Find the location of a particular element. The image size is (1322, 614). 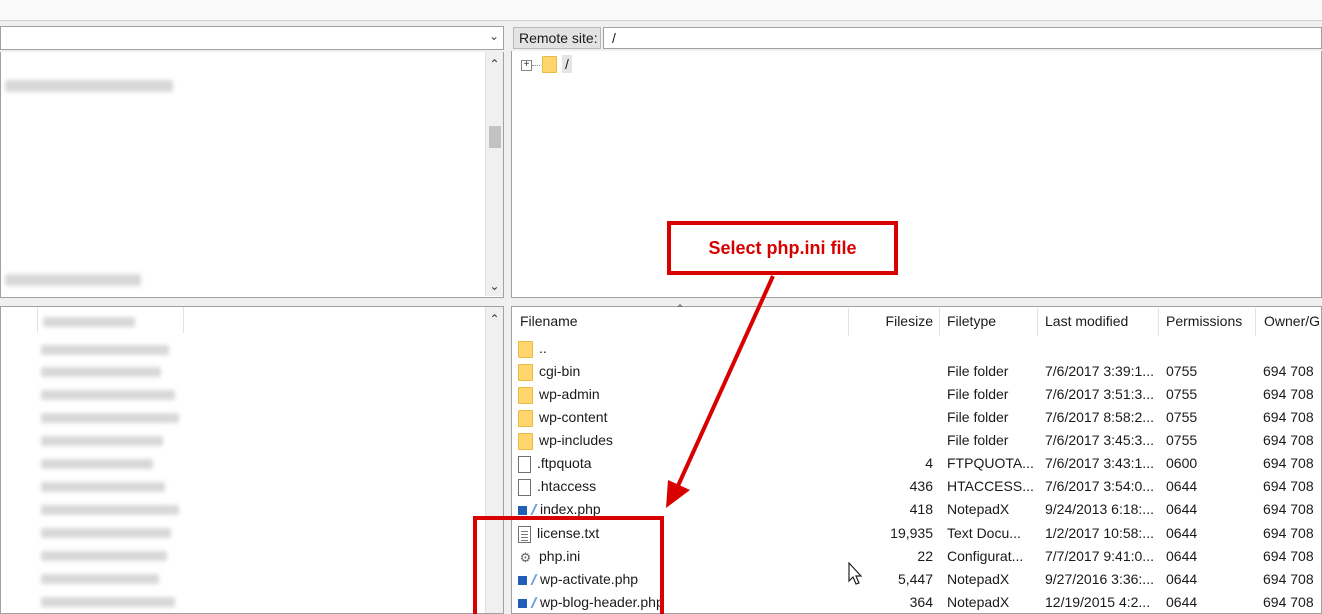

mouse-cursor-icon is located at coordinates (855, 573).